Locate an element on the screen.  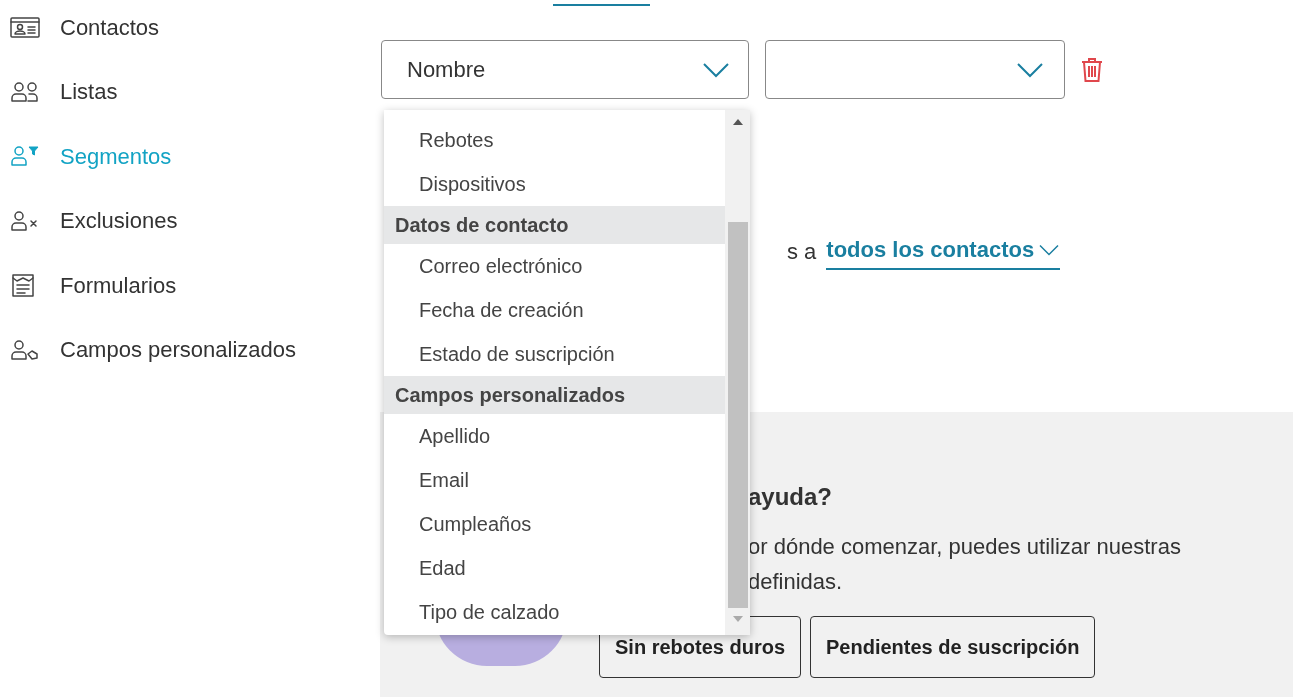
sidebar-item: Formularios is located at coordinates (190, 285).